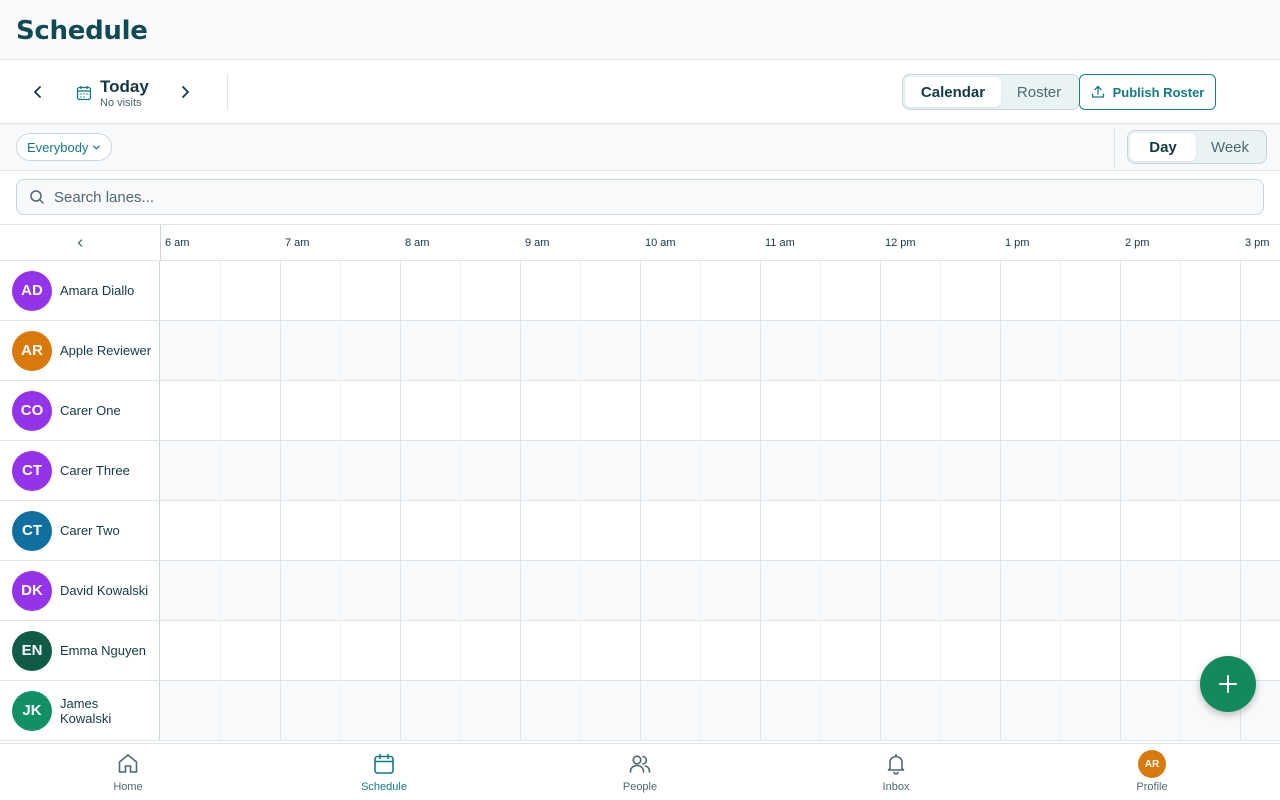 Image resolution: width=1280 pixels, height=800 pixels. Describe the element at coordinates (80, 243) in the screenshot. I see `collapse-lanes-button` at that location.